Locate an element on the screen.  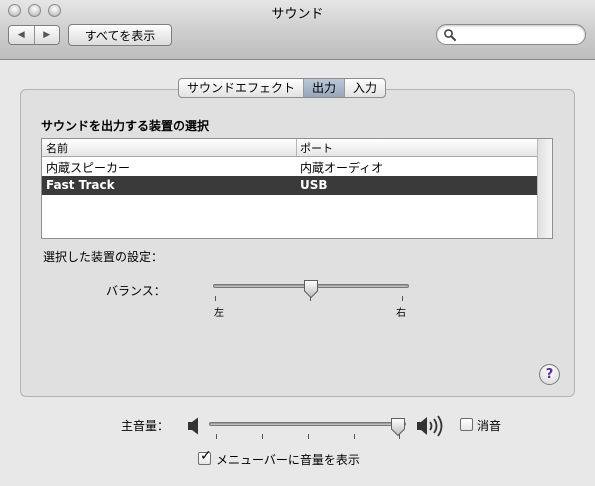
balance-label: バランス： is located at coordinates (136, 291).